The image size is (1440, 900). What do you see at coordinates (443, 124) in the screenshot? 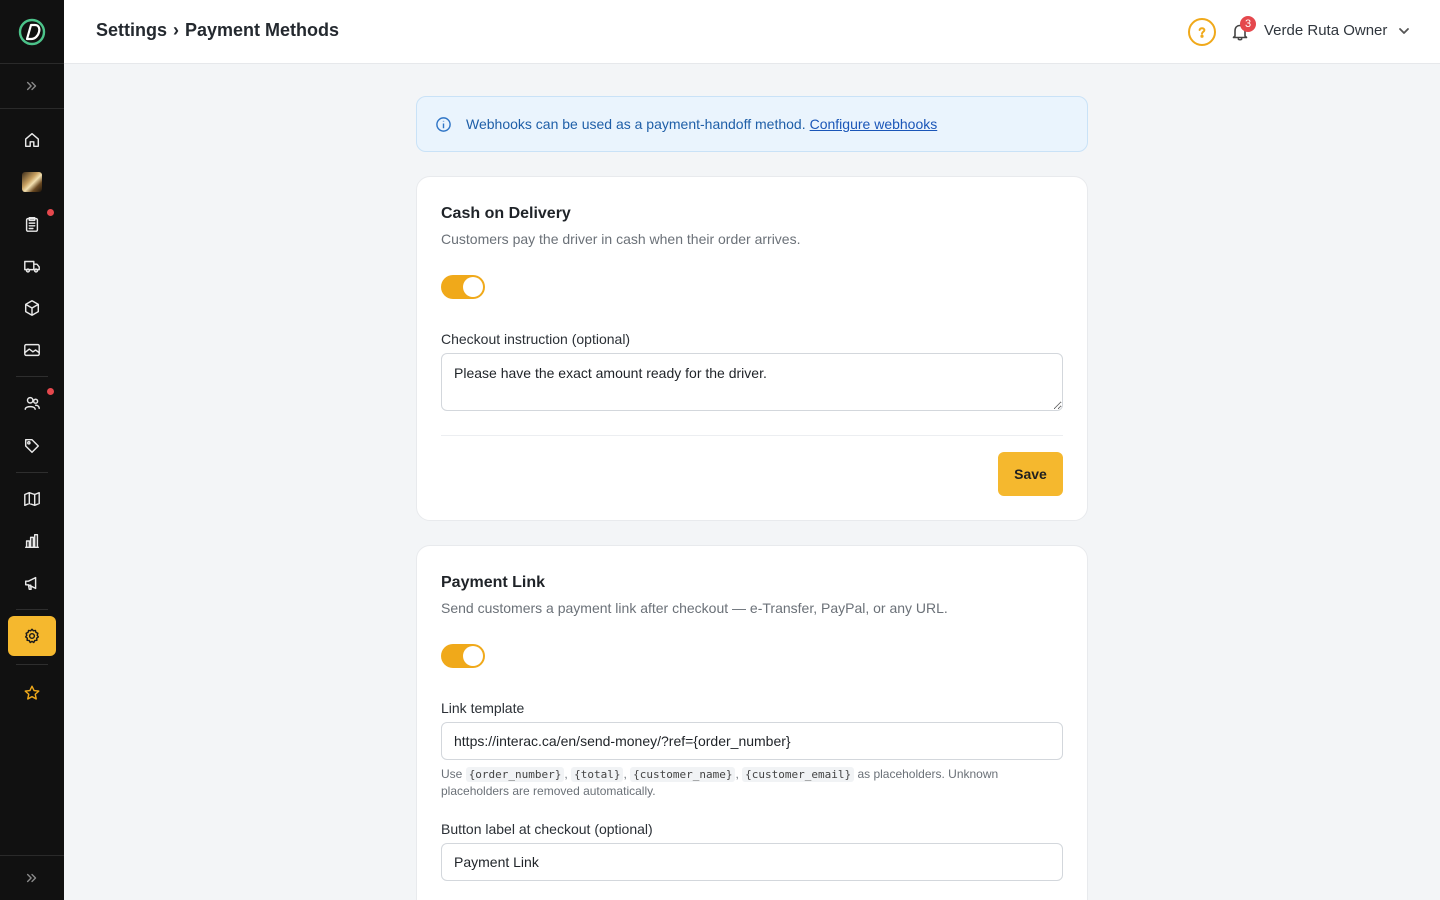
I see `info-icon` at bounding box center [443, 124].